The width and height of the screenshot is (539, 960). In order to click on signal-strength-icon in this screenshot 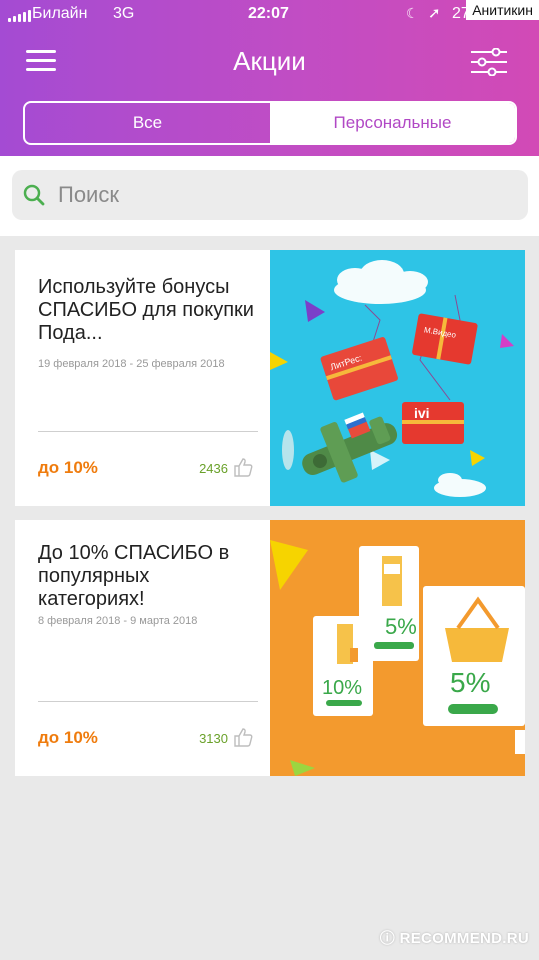, I will do `click(19, 16)`.